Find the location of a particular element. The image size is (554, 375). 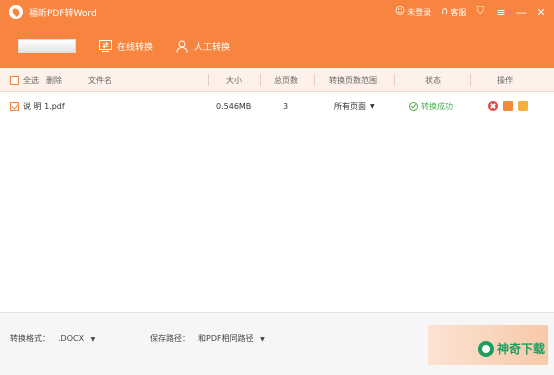

online-convert-icon is located at coordinates (105, 46).